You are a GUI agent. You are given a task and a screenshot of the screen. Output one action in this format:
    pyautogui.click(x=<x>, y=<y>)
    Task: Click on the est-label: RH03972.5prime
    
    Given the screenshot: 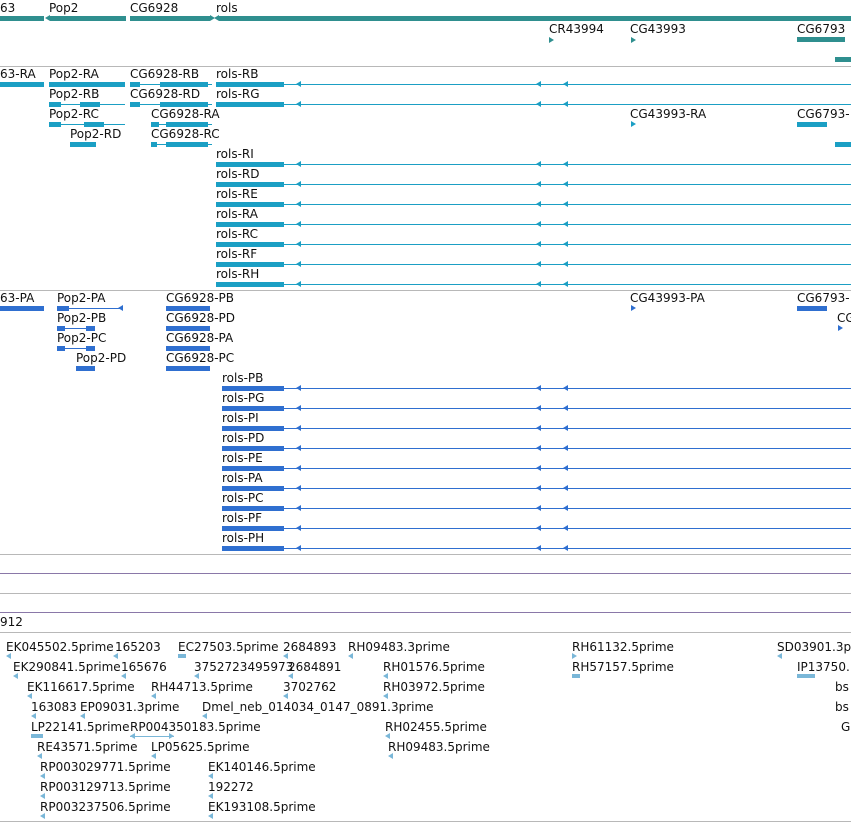 What is the action you would take?
    pyautogui.click(x=434, y=687)
    